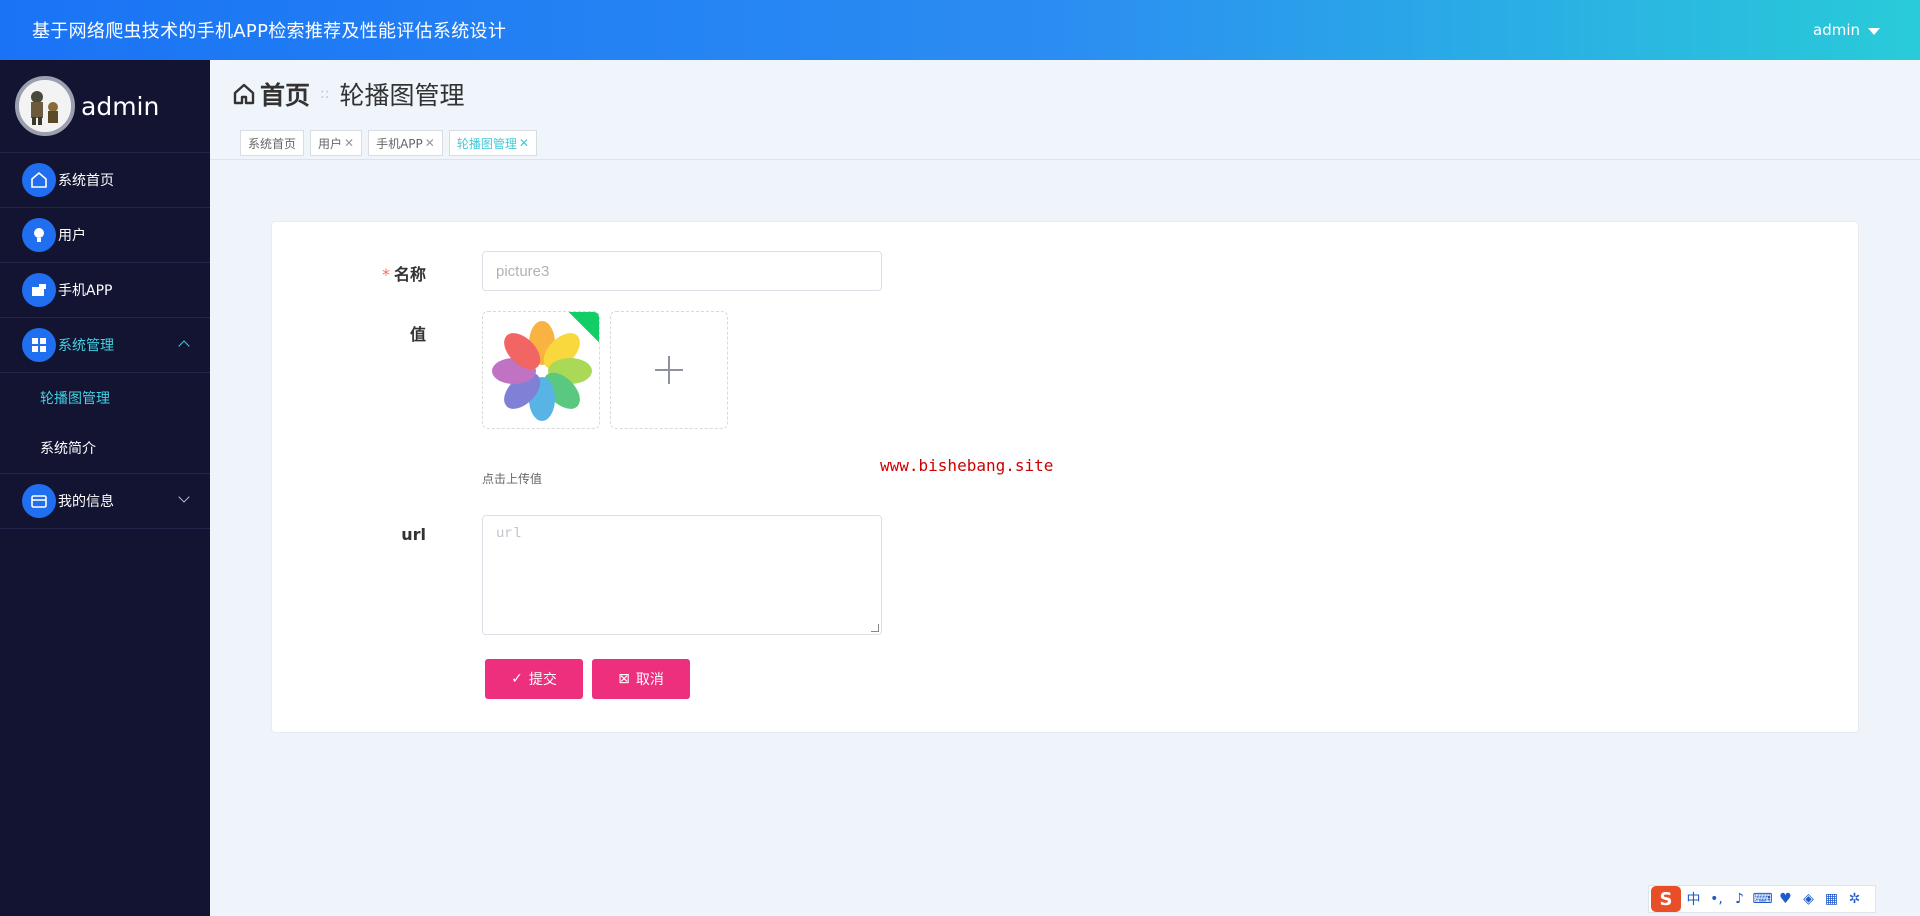 Image resolution: width=1920 pixels, height=916 pixels. What do you see at coordinates (385, 274) in the screenshot?
I see `required-mark: *` at bounding box center [385, 274].